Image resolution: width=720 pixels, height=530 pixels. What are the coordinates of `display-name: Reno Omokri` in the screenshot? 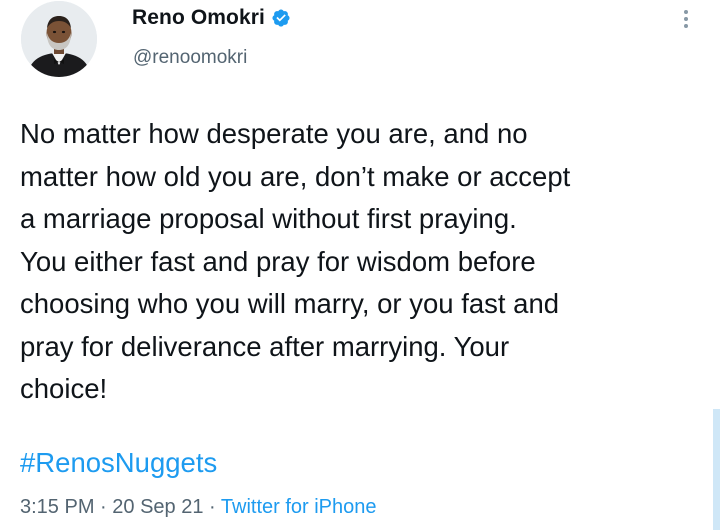 It's located at (198, 18).